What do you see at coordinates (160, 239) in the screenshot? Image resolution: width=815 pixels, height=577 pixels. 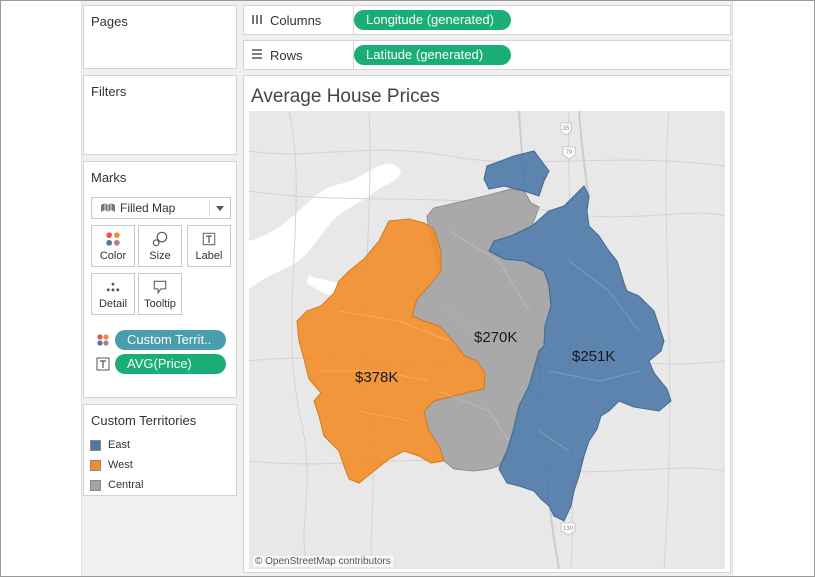 I see `size-circles-icon` at bounding box center [160, 239].